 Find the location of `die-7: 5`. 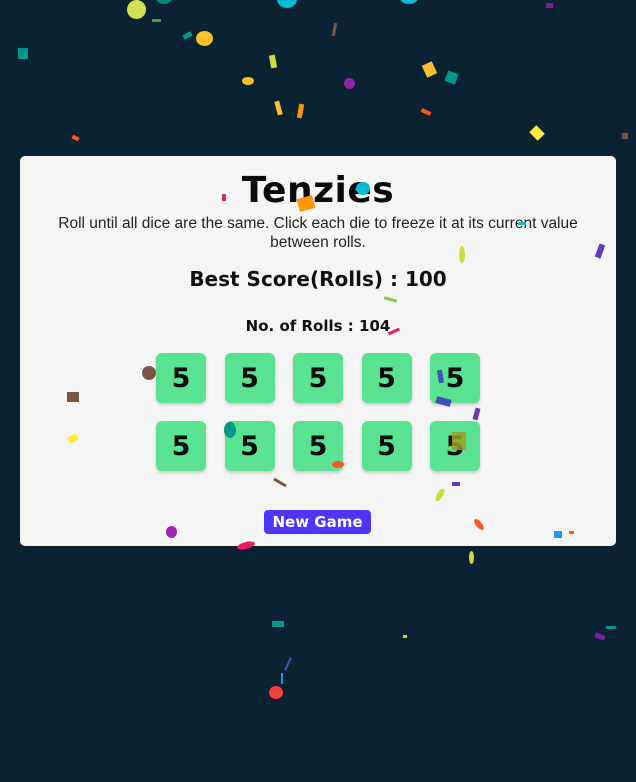

die-7: 5 is located at coordinates (249, 446).